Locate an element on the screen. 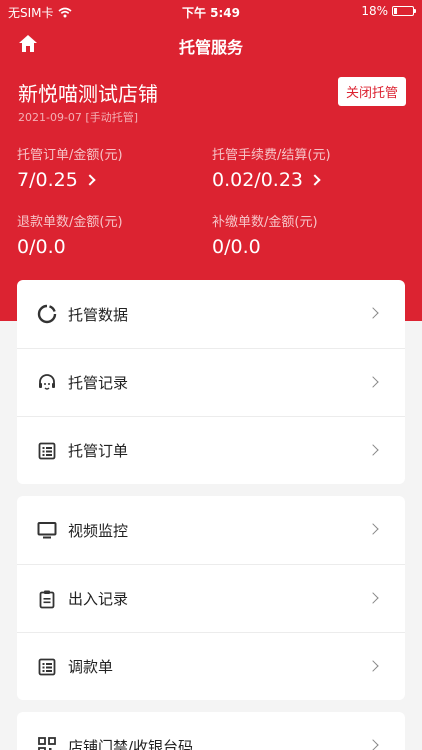 This screenshot has height=750, width=422. menu-item-hosting-data: 托管数据 is located at coordinates (211, 314).